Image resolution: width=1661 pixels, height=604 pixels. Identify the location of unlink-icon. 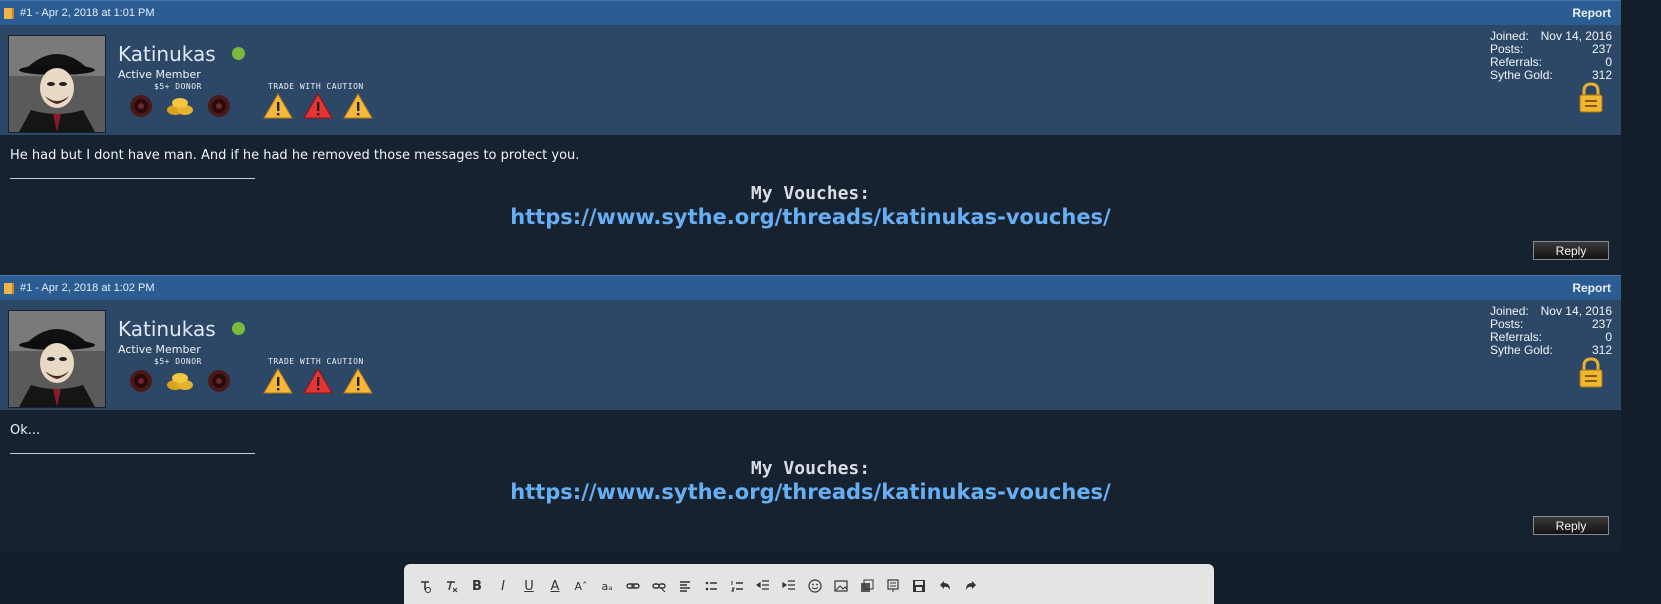
(659, 586).